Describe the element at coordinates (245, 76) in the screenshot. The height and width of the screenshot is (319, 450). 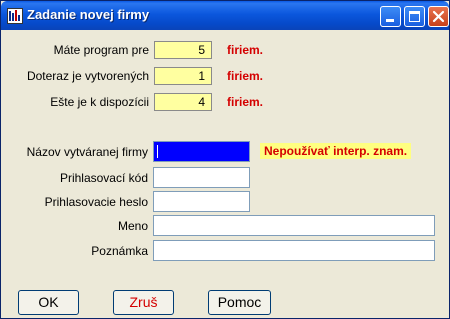
I see `created-count-unit: firiem.` at that location.